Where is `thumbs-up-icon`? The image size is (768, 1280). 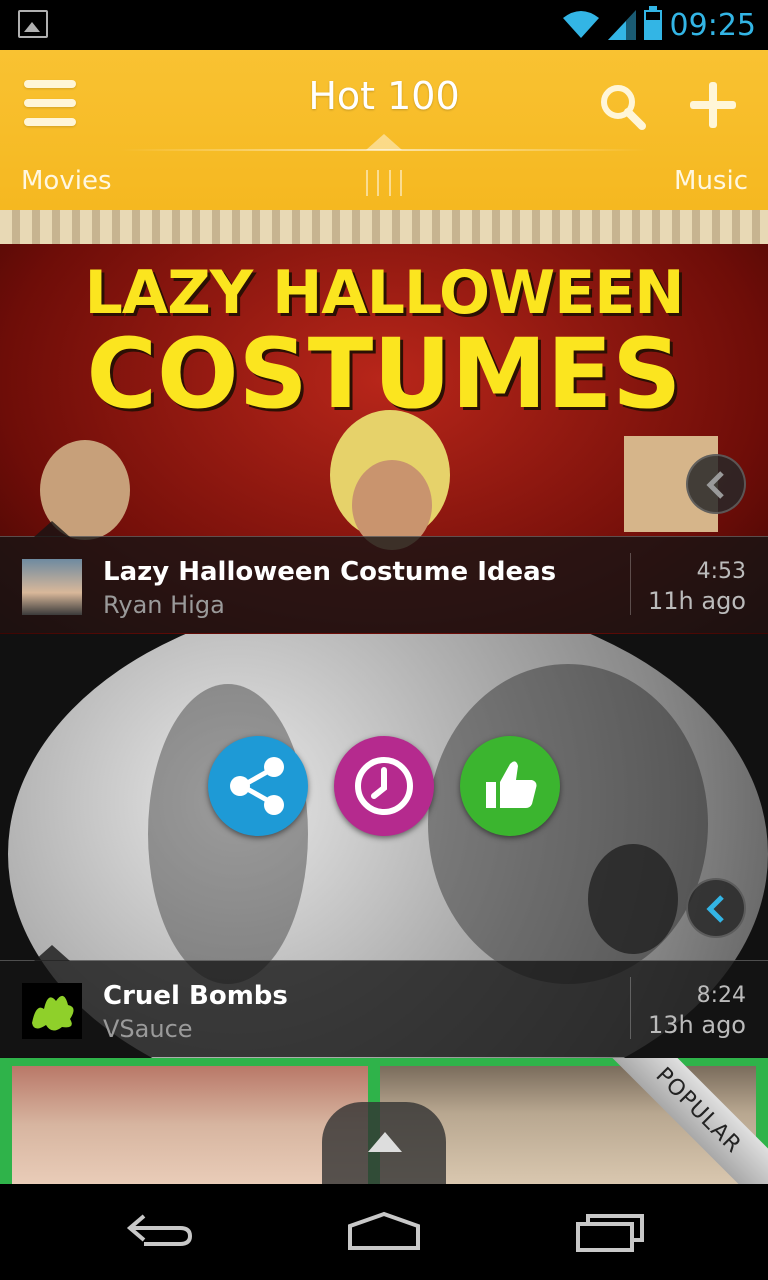
thumbs-up-icon is located at coordinates (511, 784).